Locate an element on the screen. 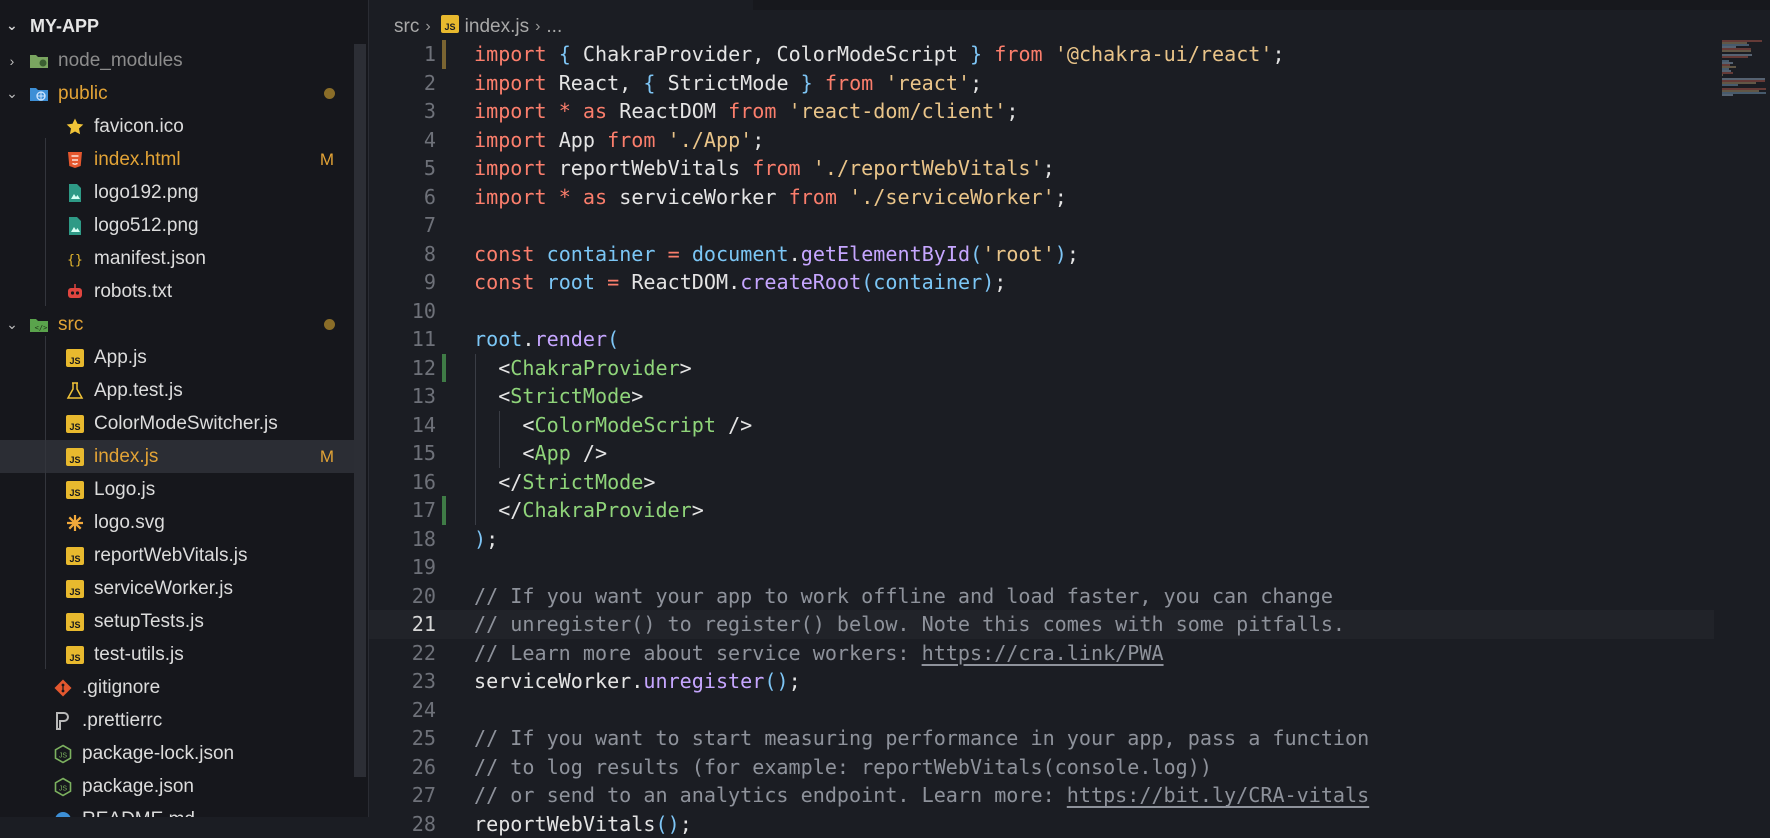 The width and height of the screenshot is (1770, 838). file-item: index.htmlM is located at coordinates (177, 159).